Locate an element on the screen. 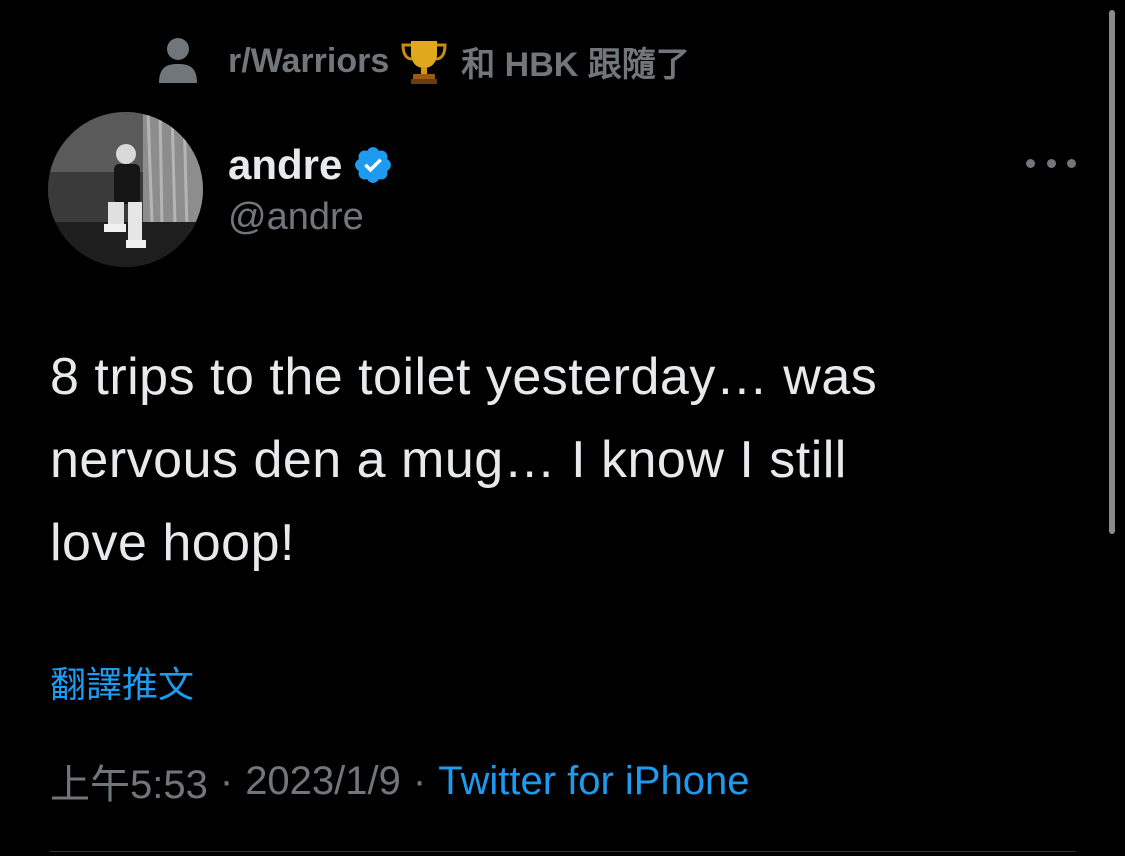  verified-badge-icon is located at coordinates (373, 165).